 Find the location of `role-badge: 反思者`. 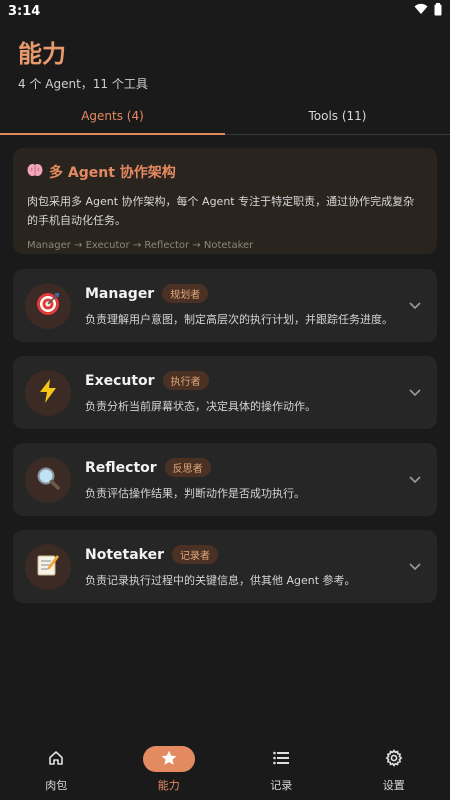

role-badge: 反思者 is located at coordinates (187, 467).